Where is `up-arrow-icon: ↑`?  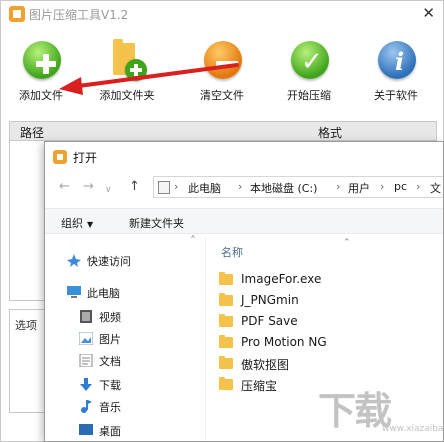 up-arrow-icon: ↑ is located at coordinates (134, 187).